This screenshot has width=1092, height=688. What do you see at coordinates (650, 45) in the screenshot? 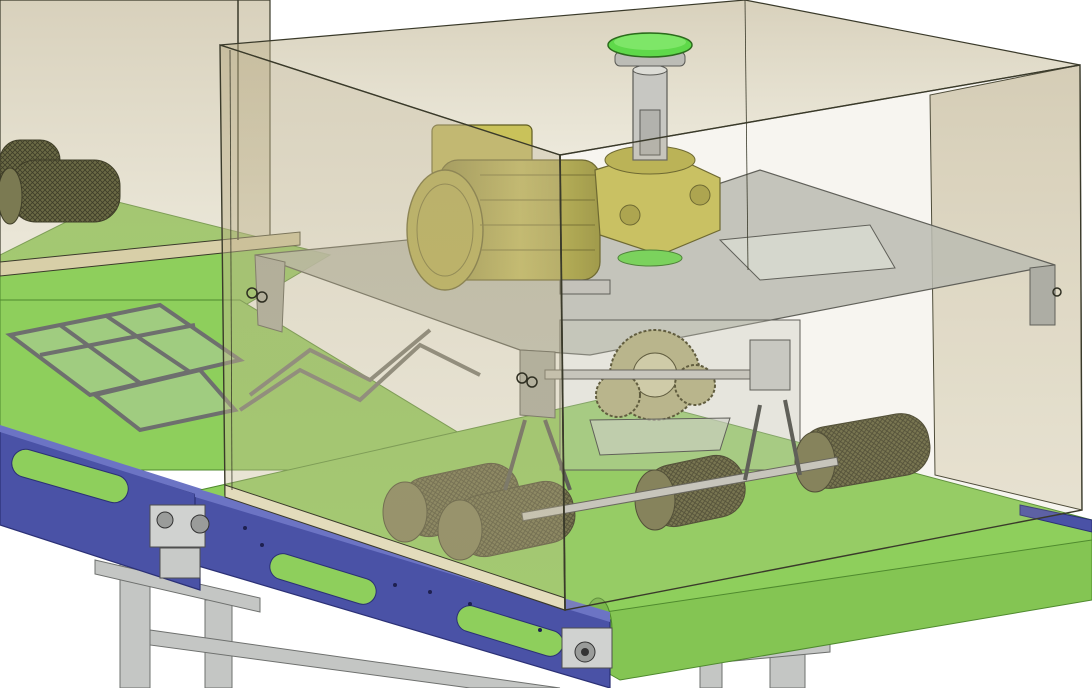
I see `emergency-stop-button` at bounding box center [650, 45].